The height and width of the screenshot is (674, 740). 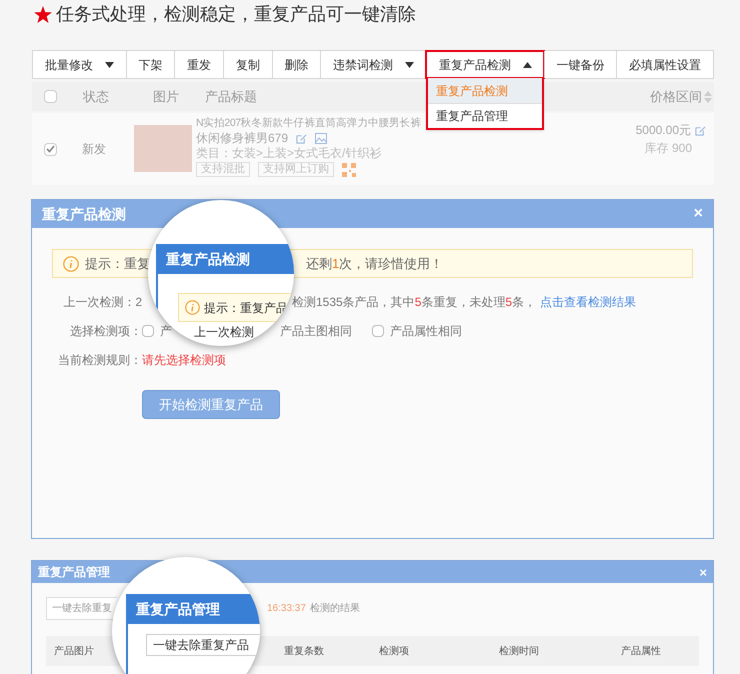 I want to click on column-header: 产品标题, so click(x=231, y=97).